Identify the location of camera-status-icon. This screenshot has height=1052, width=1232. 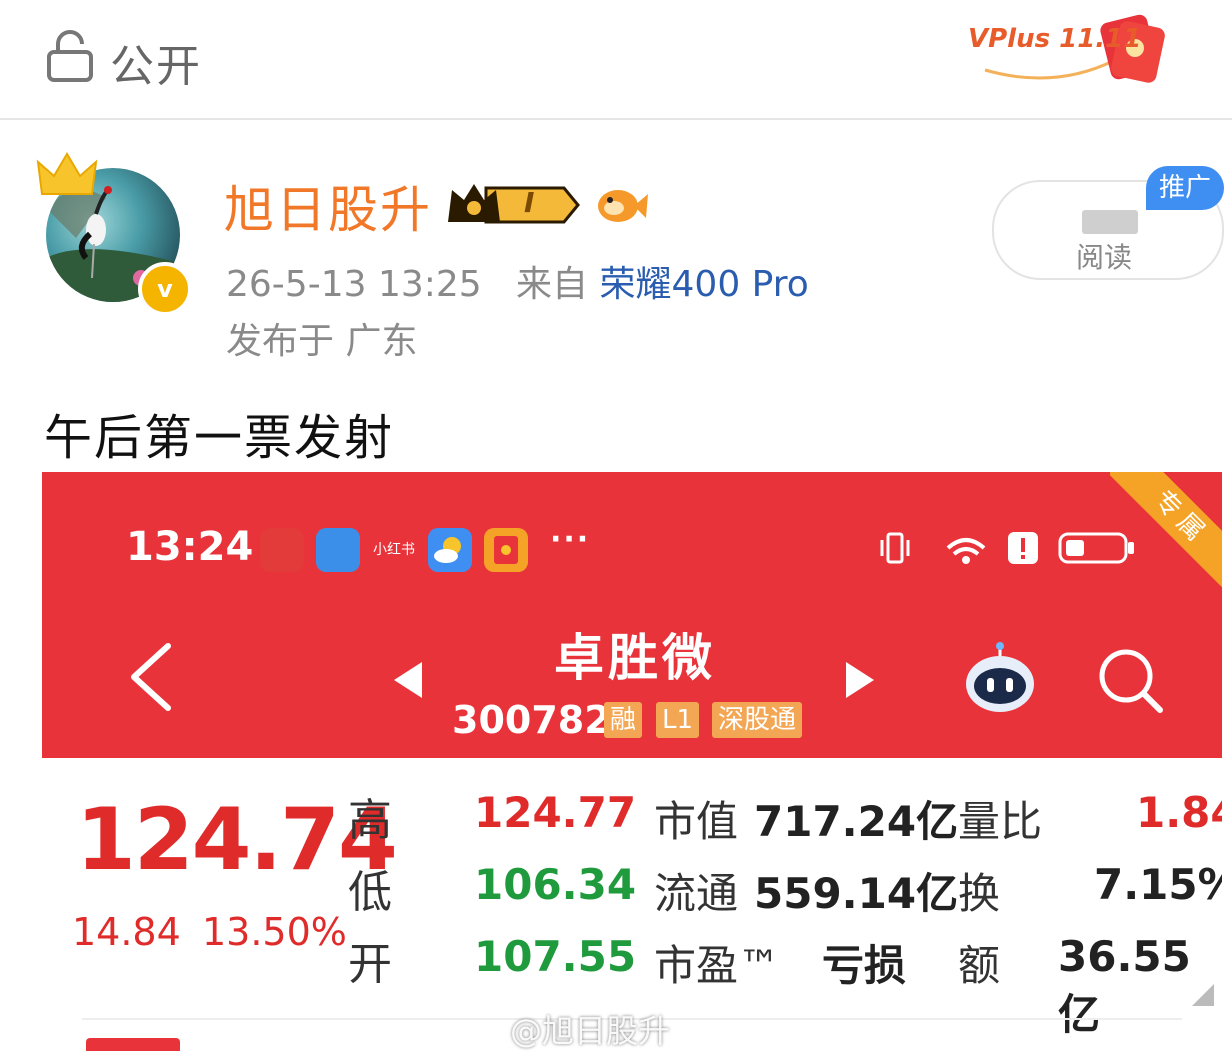
(282, 550).